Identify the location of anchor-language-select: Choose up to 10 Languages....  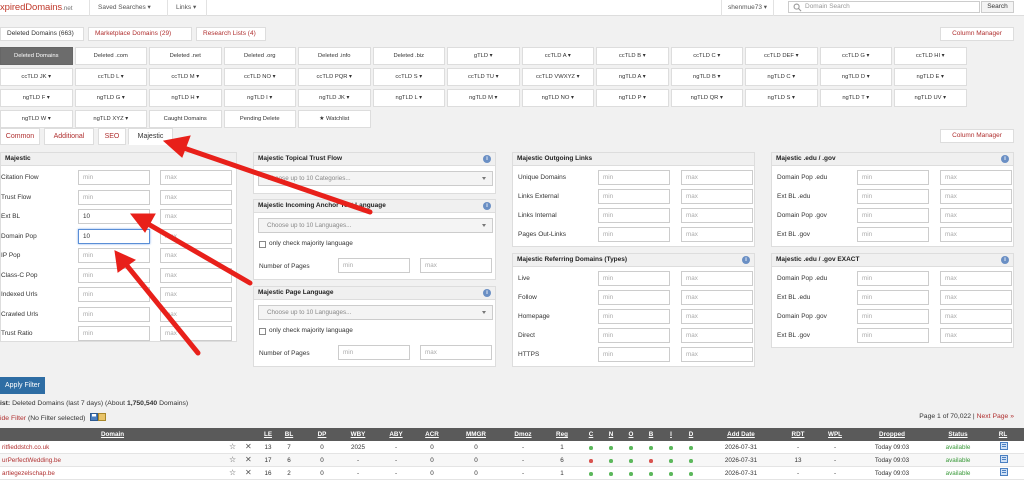
(375, 225).